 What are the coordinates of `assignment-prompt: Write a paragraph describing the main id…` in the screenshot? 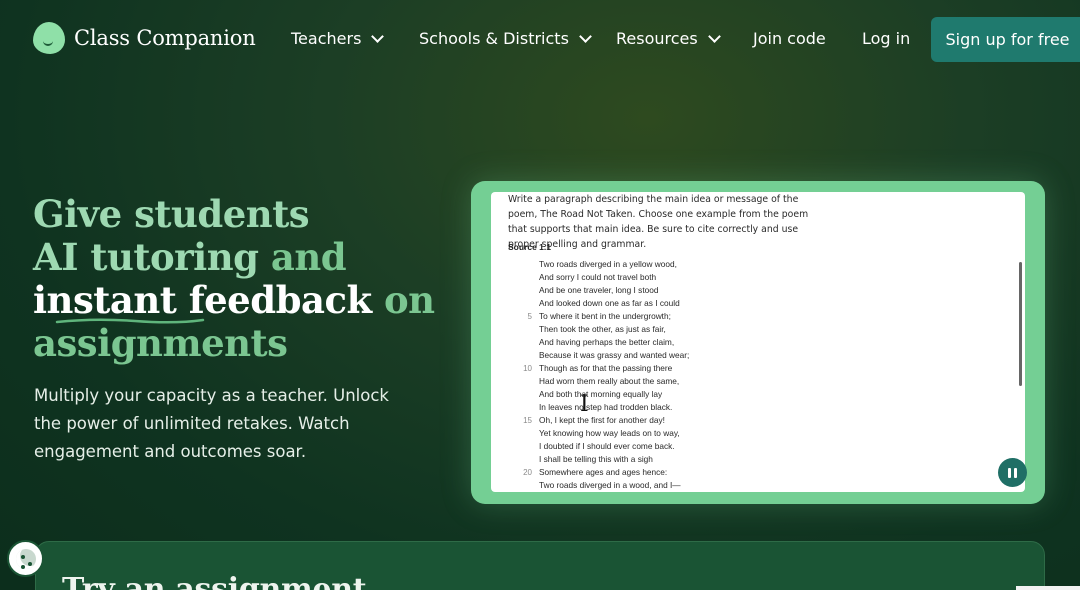 It's located at (658, 222).